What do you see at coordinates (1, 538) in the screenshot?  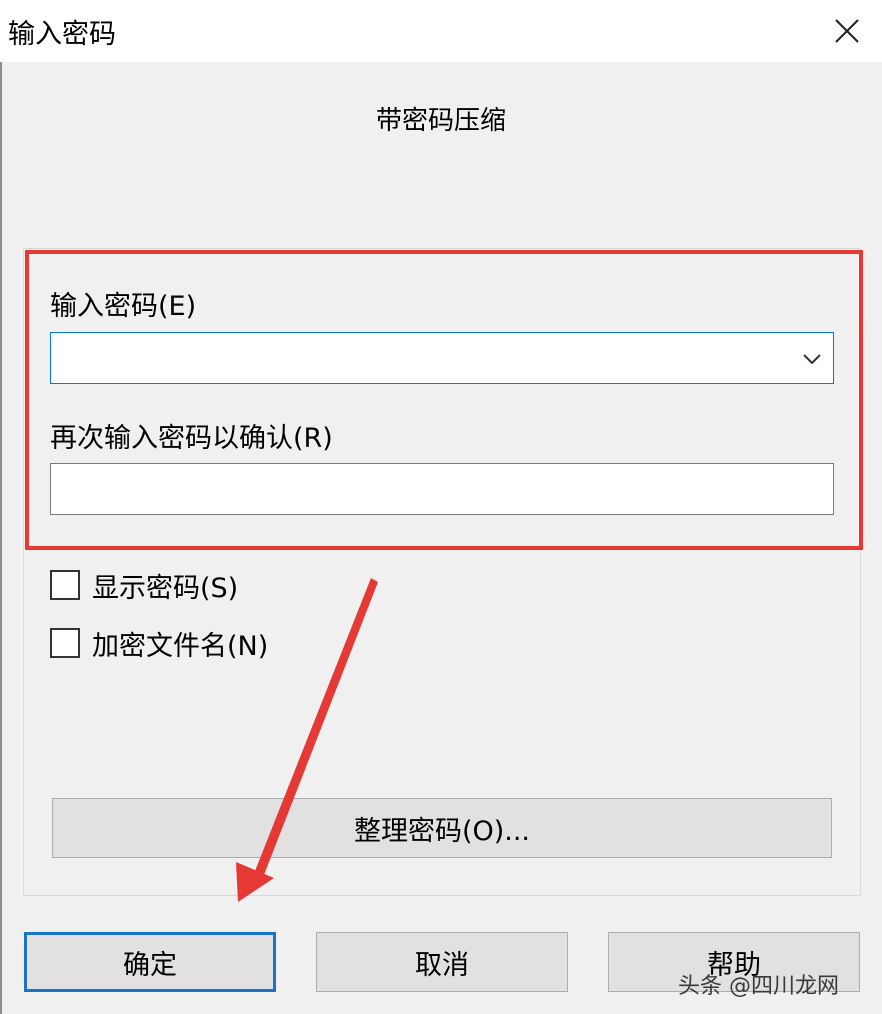 I see `window-left-border` at bounding box center [1, 538].